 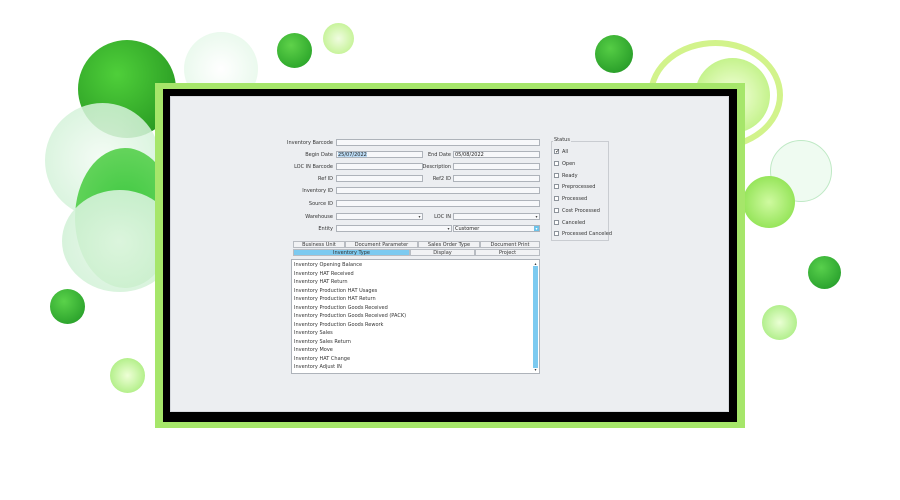 What do you see at coordinates (556, 198) in the screenshot?
I see `status-checkbox-processed` at bounding box center [556, 198].